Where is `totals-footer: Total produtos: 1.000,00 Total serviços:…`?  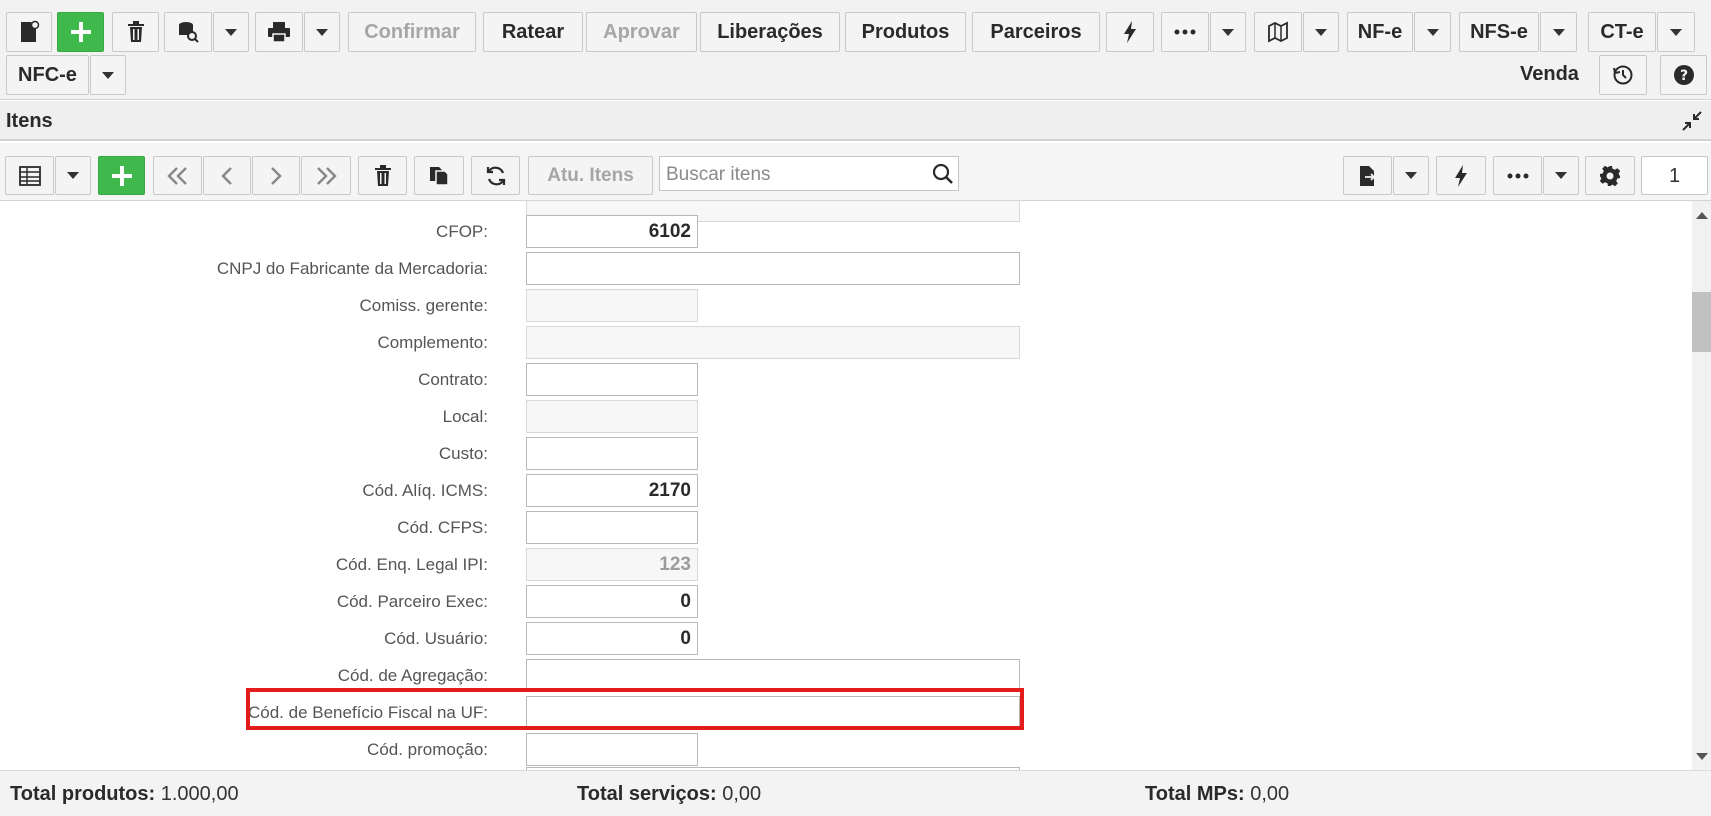 totals-footer: Total produtos: 1.000,00 Total serviços:… is located at coordinates (855, 793).